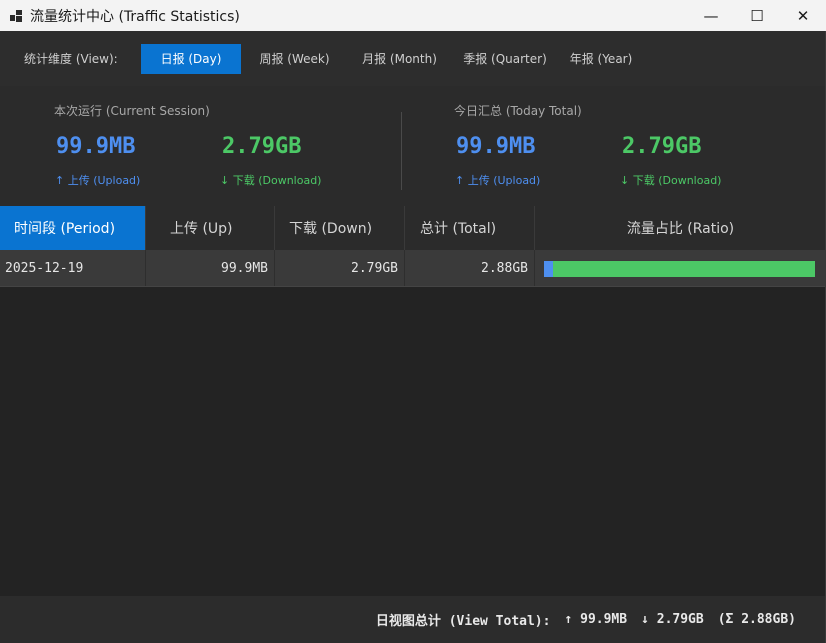  Describe the element at coordinates (505, 59) in the screenshot. I see `tab-quarter: 季报 (Quarter)` at that location.